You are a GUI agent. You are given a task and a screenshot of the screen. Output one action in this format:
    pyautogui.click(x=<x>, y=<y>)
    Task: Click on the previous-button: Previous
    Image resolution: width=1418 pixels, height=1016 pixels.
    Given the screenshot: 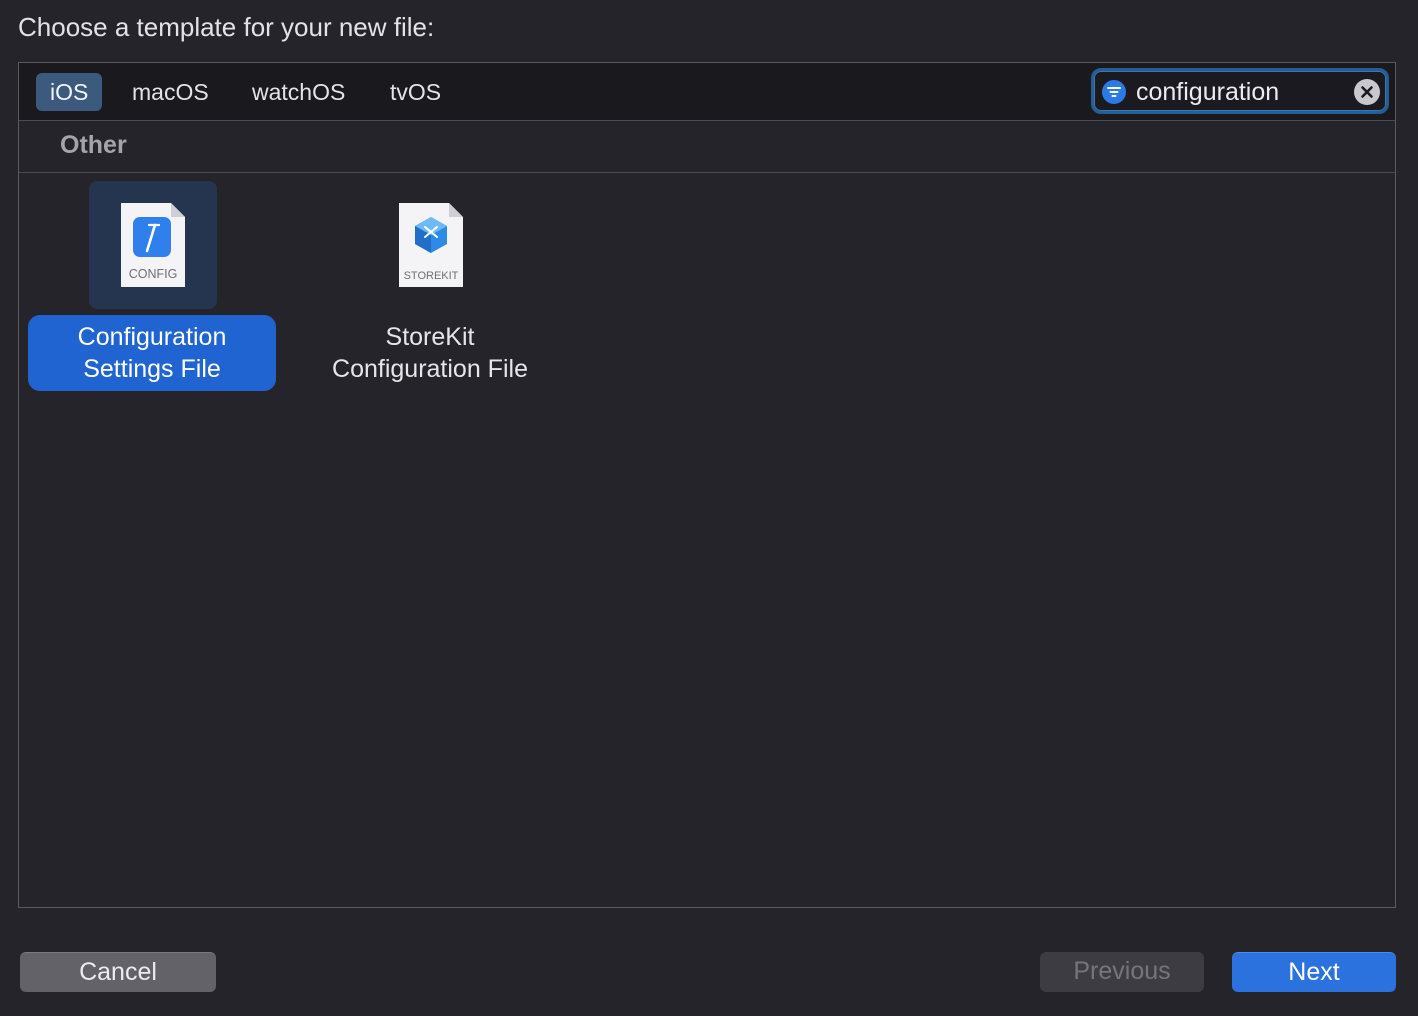 What is the action you would take?
    pyautogui.click(x=1122, y=972)
    